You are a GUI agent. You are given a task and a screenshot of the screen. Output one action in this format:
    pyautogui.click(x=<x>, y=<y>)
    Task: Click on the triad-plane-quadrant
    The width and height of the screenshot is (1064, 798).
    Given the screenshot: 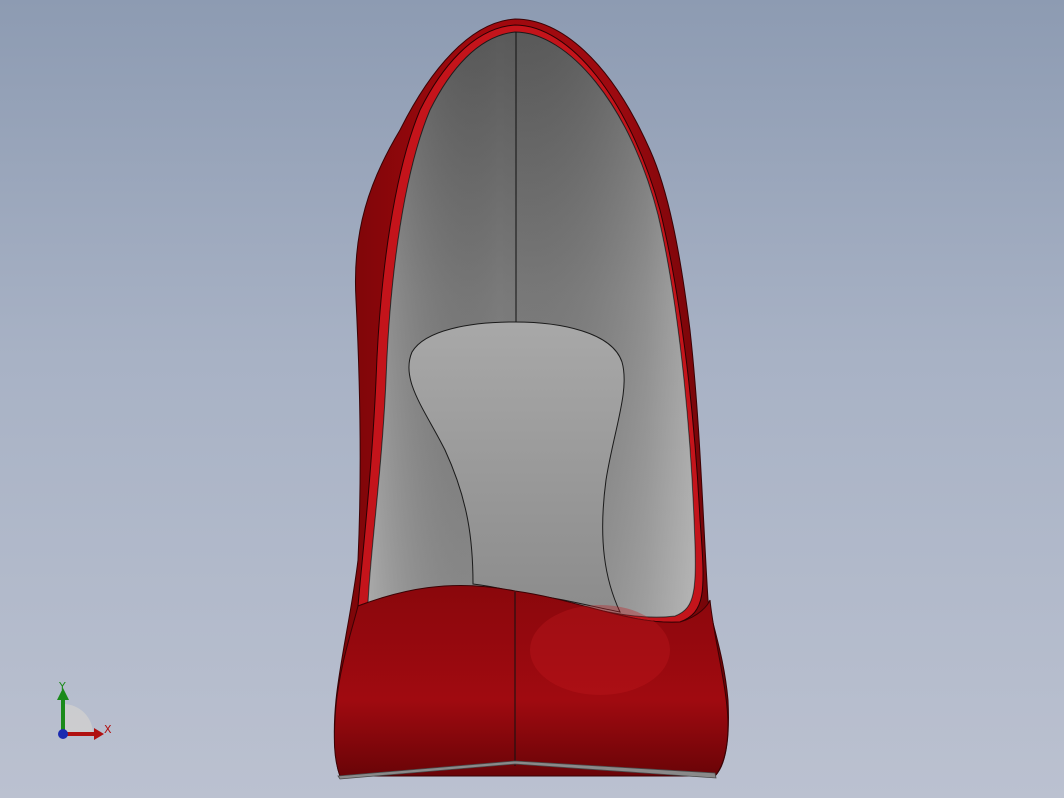 What is the action you would take?
    pyautogui.click(x=78, y=719)
    